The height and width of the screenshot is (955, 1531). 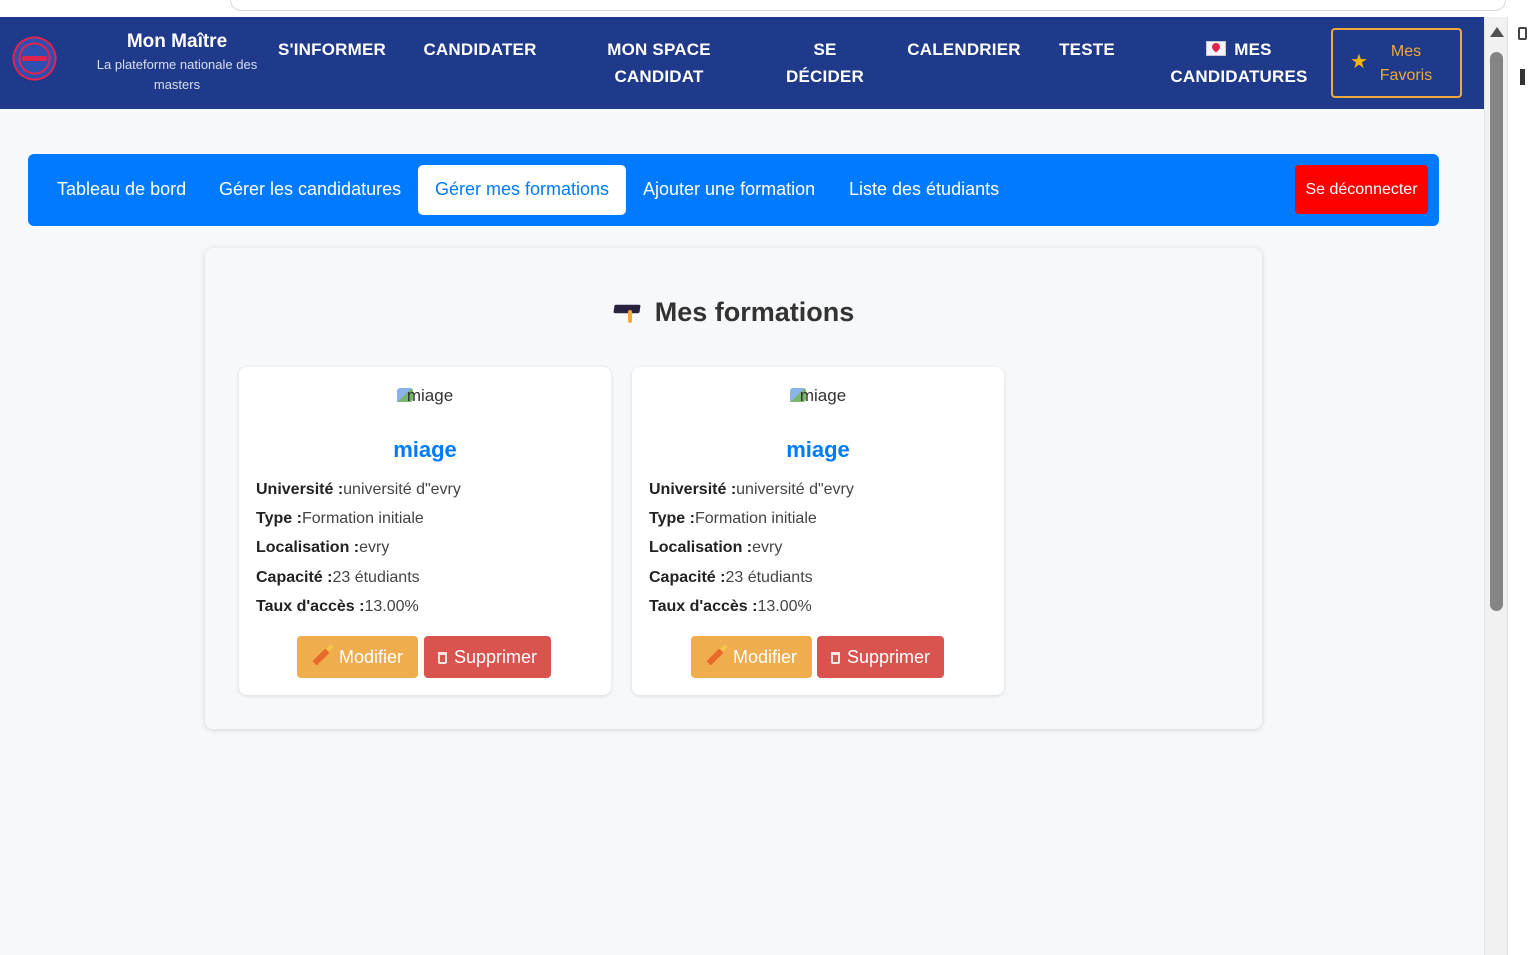 I want to click on nav-link-label: MON SPACE, so click(x=659, y=49).